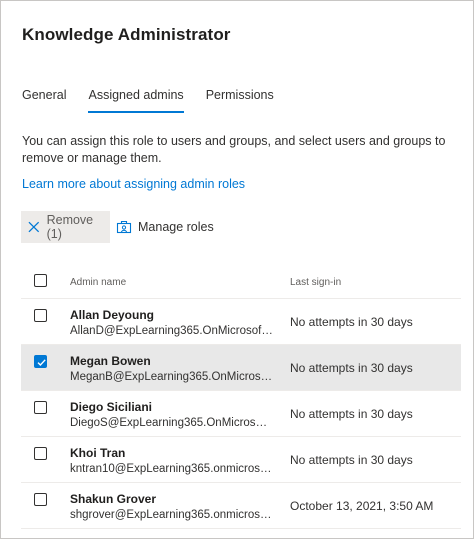 The height and width of the screenshot is (539, 474). Describe the element at coordinates (171, 469) in the screenshot. I see `admin-email: kntran10@ExpLearning365.onmicrosoft.com` at that location.